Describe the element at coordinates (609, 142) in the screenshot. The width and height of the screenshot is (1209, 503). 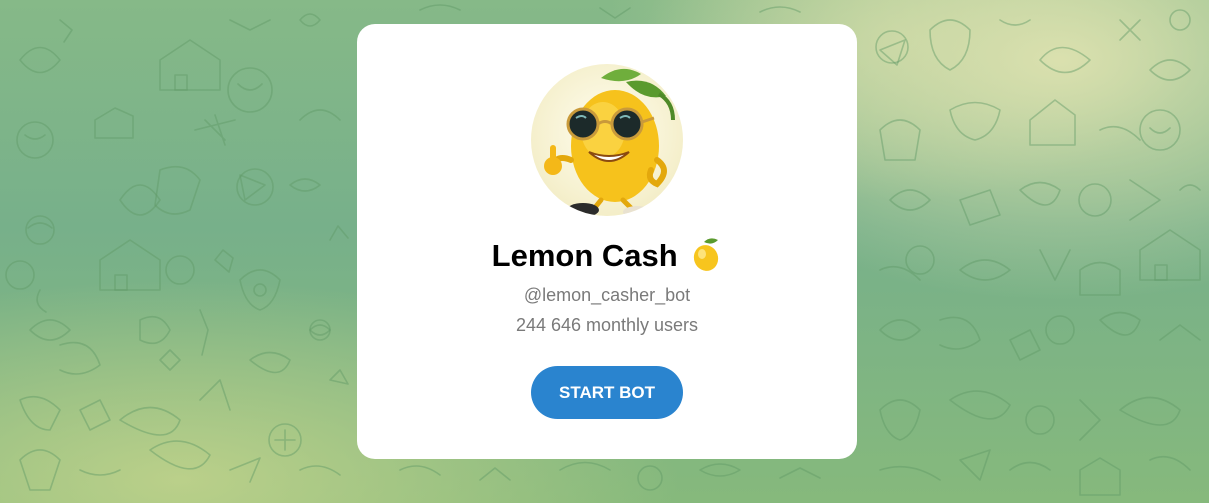
I see `lemon-mascot-avatar` at that location.